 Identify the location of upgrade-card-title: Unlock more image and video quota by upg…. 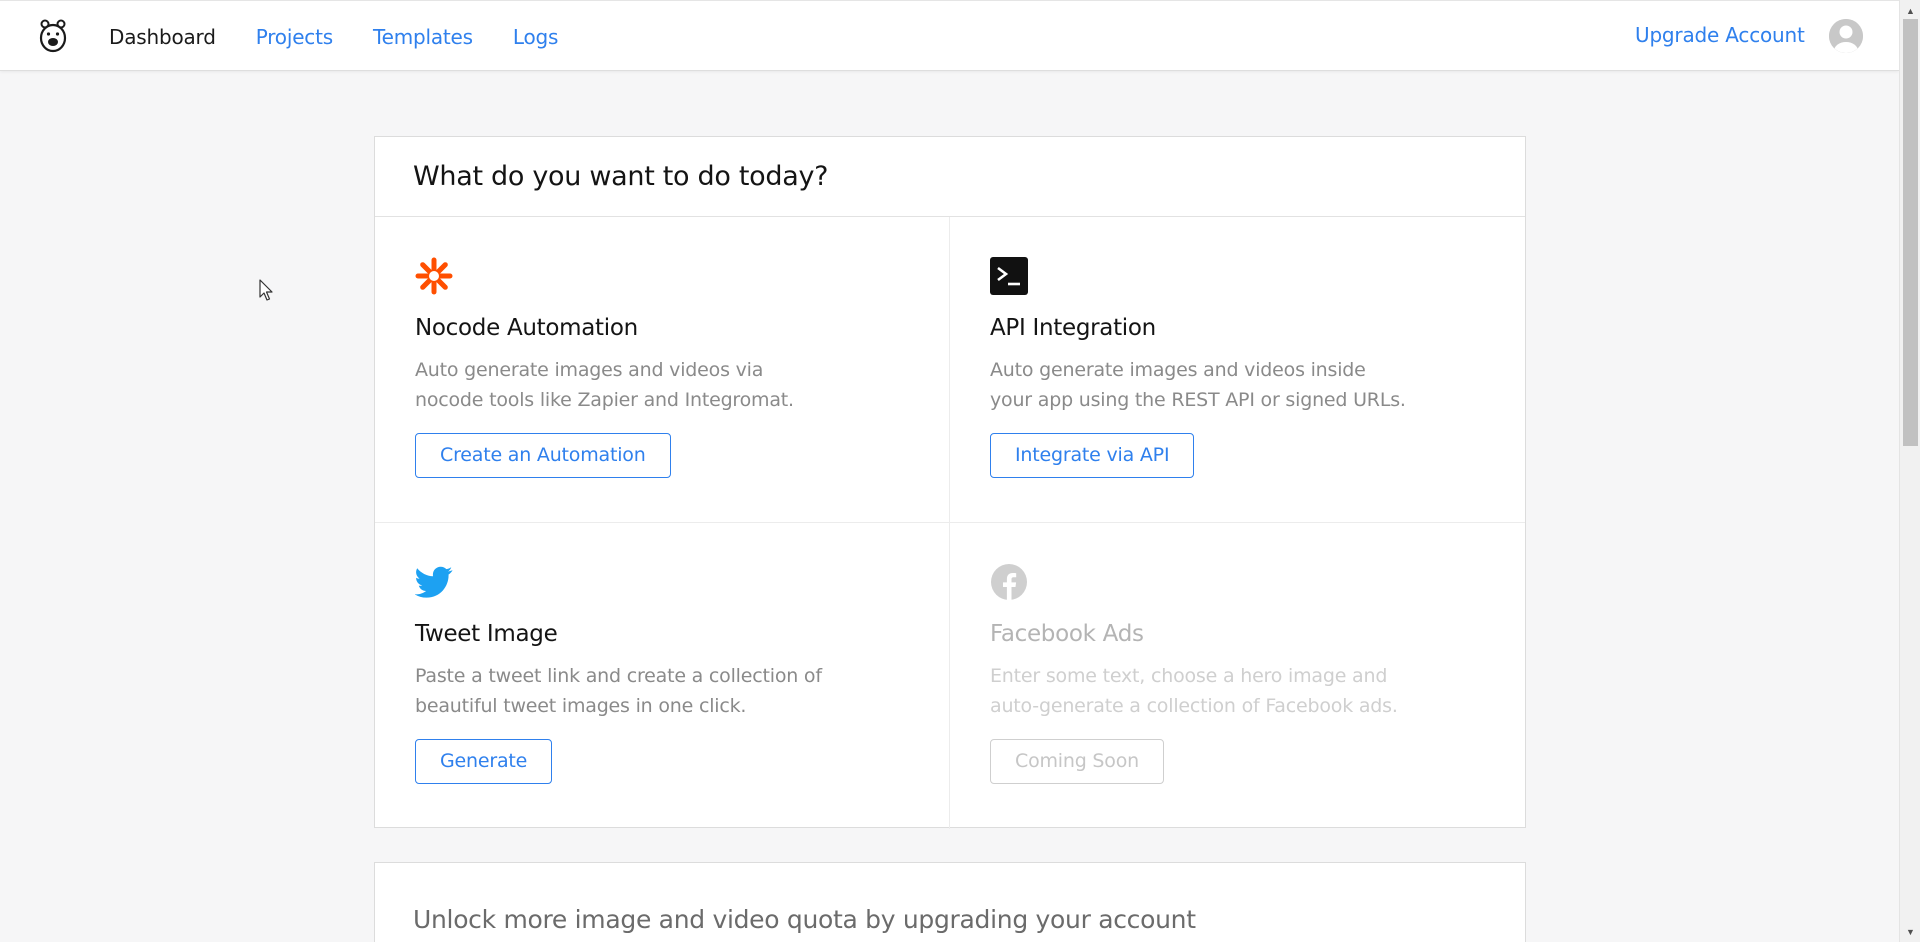
(804, 919).